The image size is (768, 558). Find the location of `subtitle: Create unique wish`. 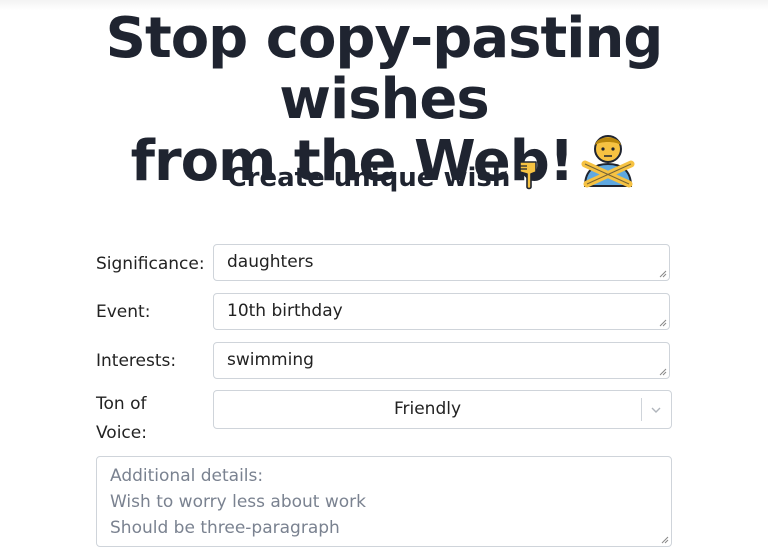

subtitle: Create unique wish is located at coordinates (384, 180).